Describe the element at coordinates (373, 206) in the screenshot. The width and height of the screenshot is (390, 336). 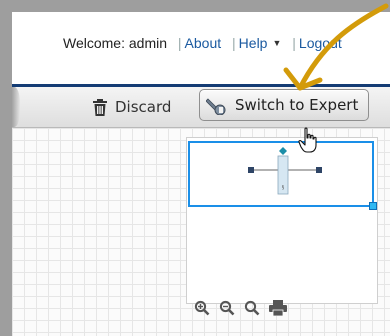
I see `viewport-resize-handle` at that location.